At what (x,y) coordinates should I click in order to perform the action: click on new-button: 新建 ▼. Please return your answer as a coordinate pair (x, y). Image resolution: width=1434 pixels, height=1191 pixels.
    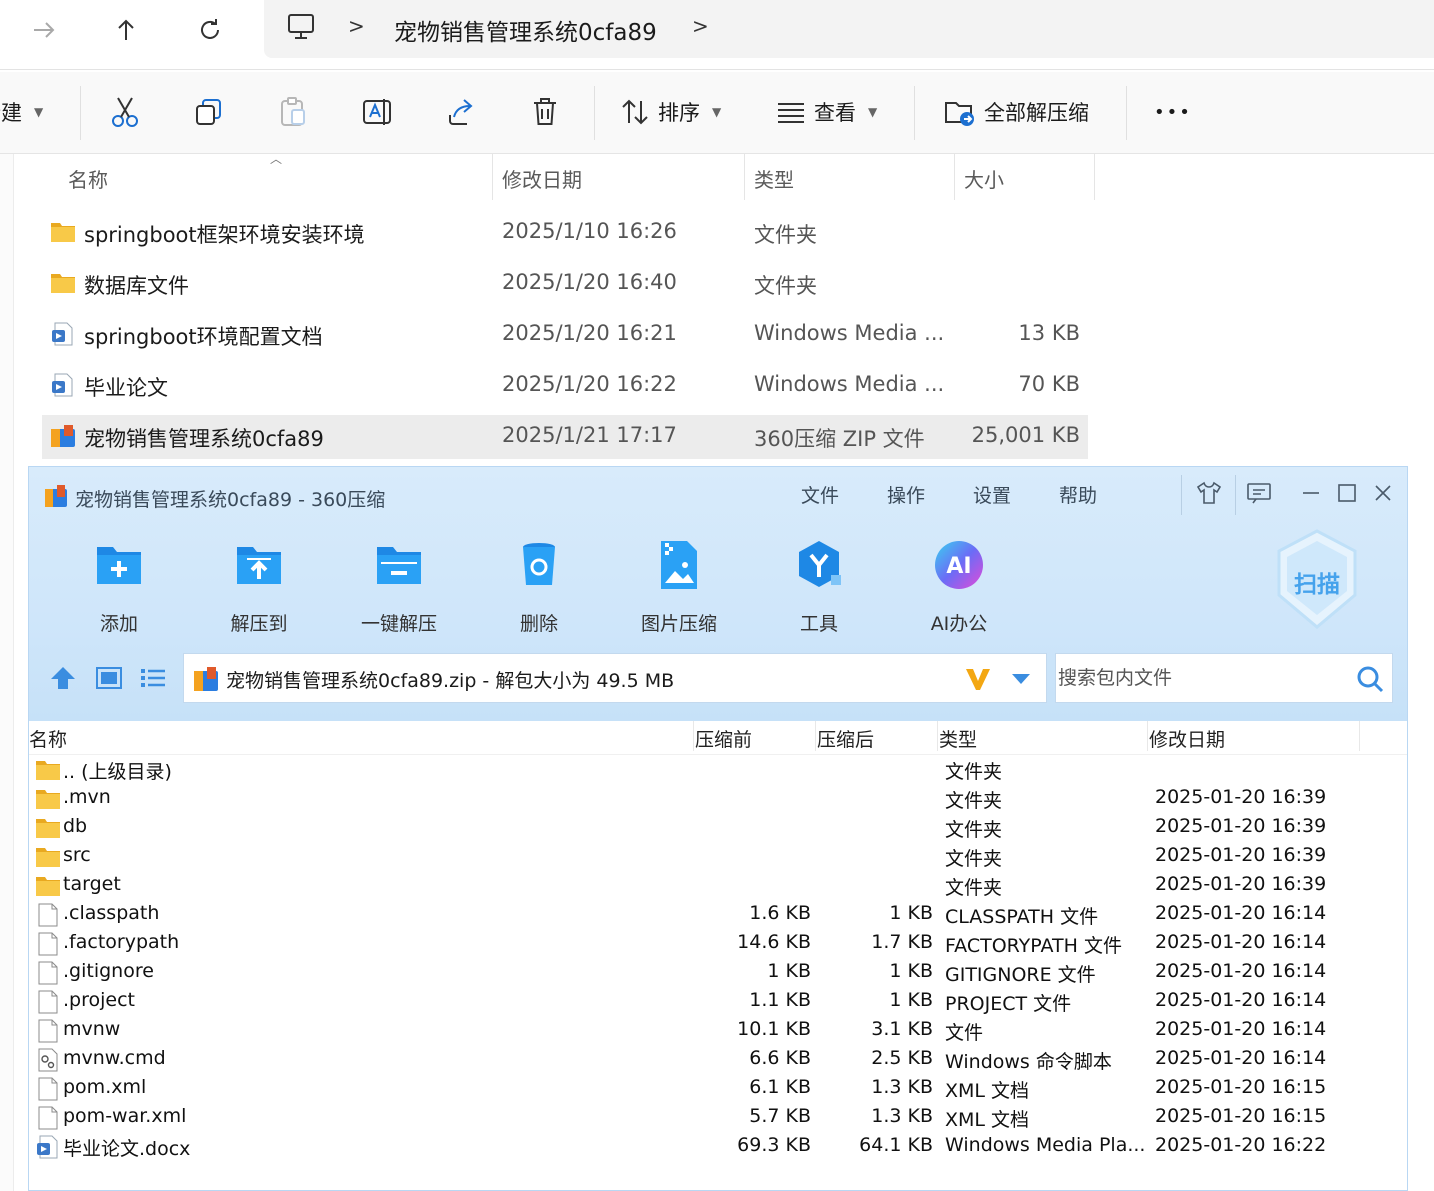
    Looking at the image, I should click on (21, 112).